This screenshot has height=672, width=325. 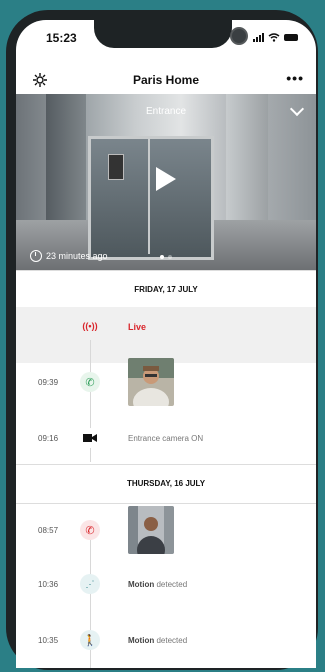 I want to click on notch, so click(x=163, y=34).